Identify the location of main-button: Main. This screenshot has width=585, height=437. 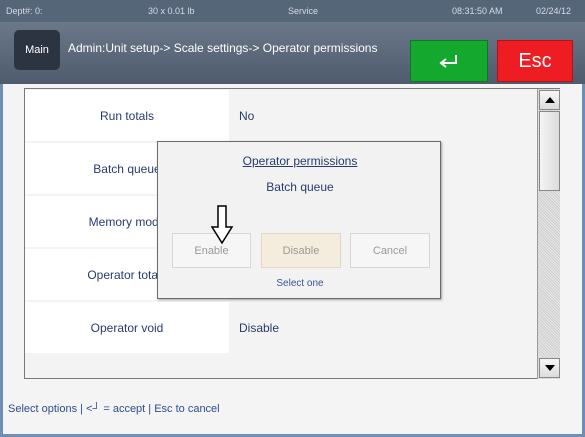
(37, 50).